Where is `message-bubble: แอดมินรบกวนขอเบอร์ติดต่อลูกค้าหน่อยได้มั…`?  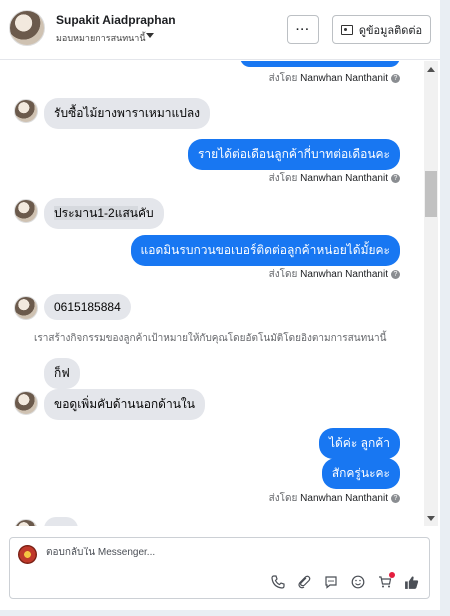
message-bubble: แอดมินรบกวนขอเบอร์ติดต่อลูกค้าหน่อยได้มั… is located at coordinates (265, 250).